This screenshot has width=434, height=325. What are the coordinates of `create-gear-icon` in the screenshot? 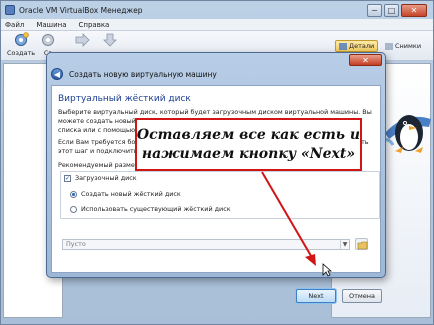 It's located at (22, 39).